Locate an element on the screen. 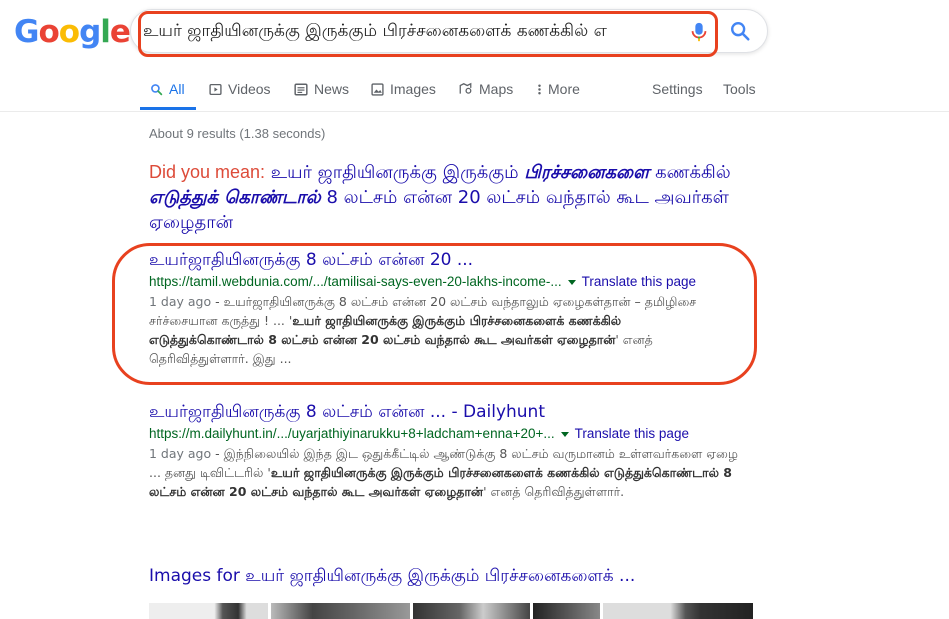 This screenshot has height=619, width=949. settings-label: Settings is located at coordinates (677, 89).